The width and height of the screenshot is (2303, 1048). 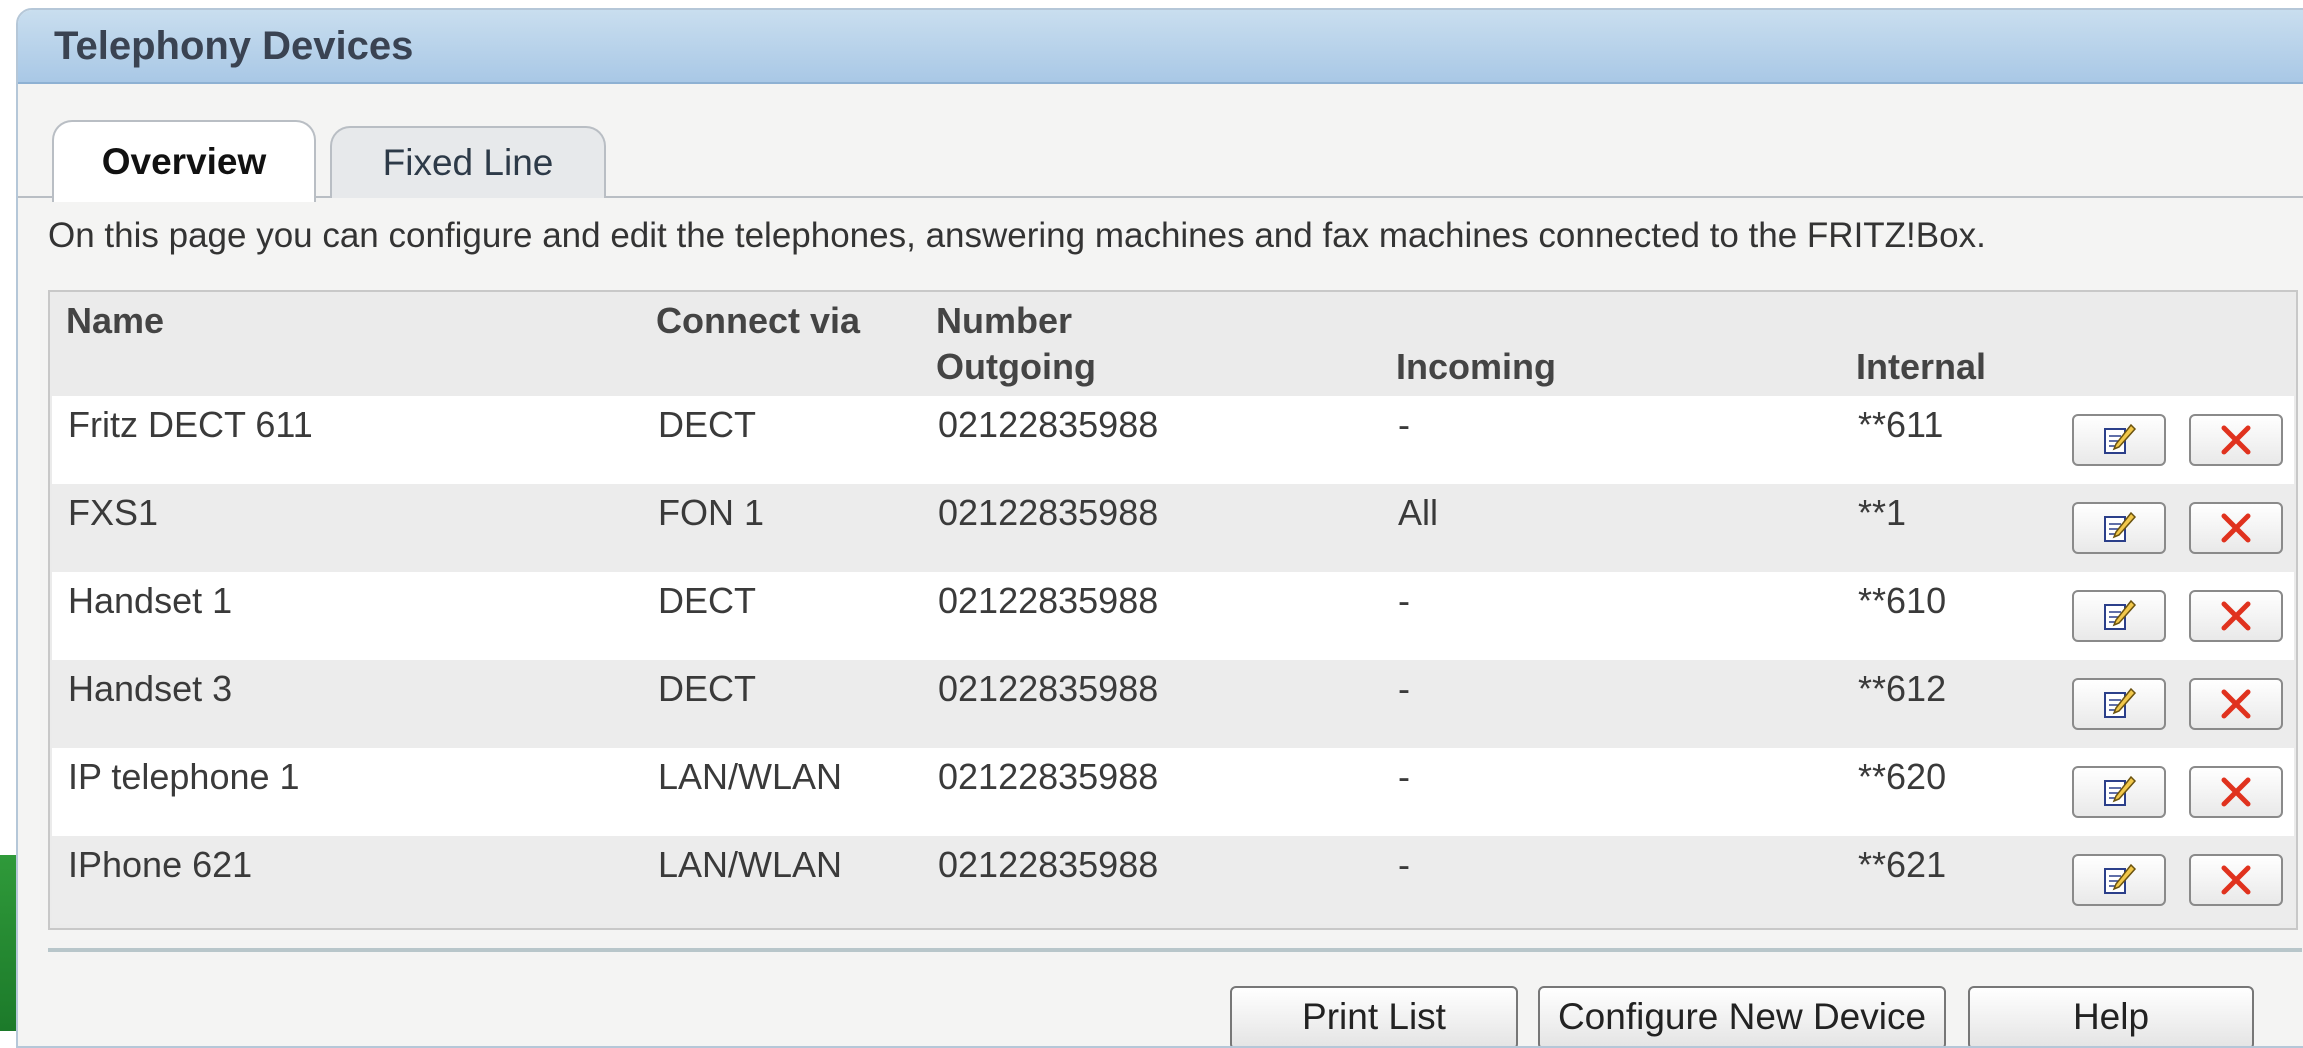 I want to click on tab-fixed-line: Fixed Line, so click(x=468, y=162).